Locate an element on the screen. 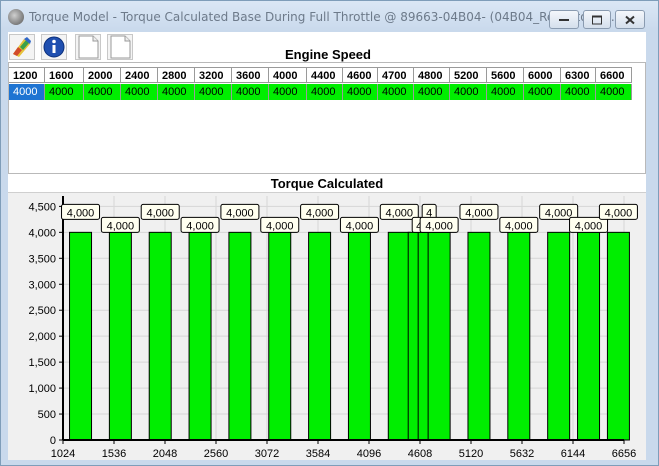 The height and width of the screenshot is (466, 659). maximize-icon is located at coordinates (597, 19).